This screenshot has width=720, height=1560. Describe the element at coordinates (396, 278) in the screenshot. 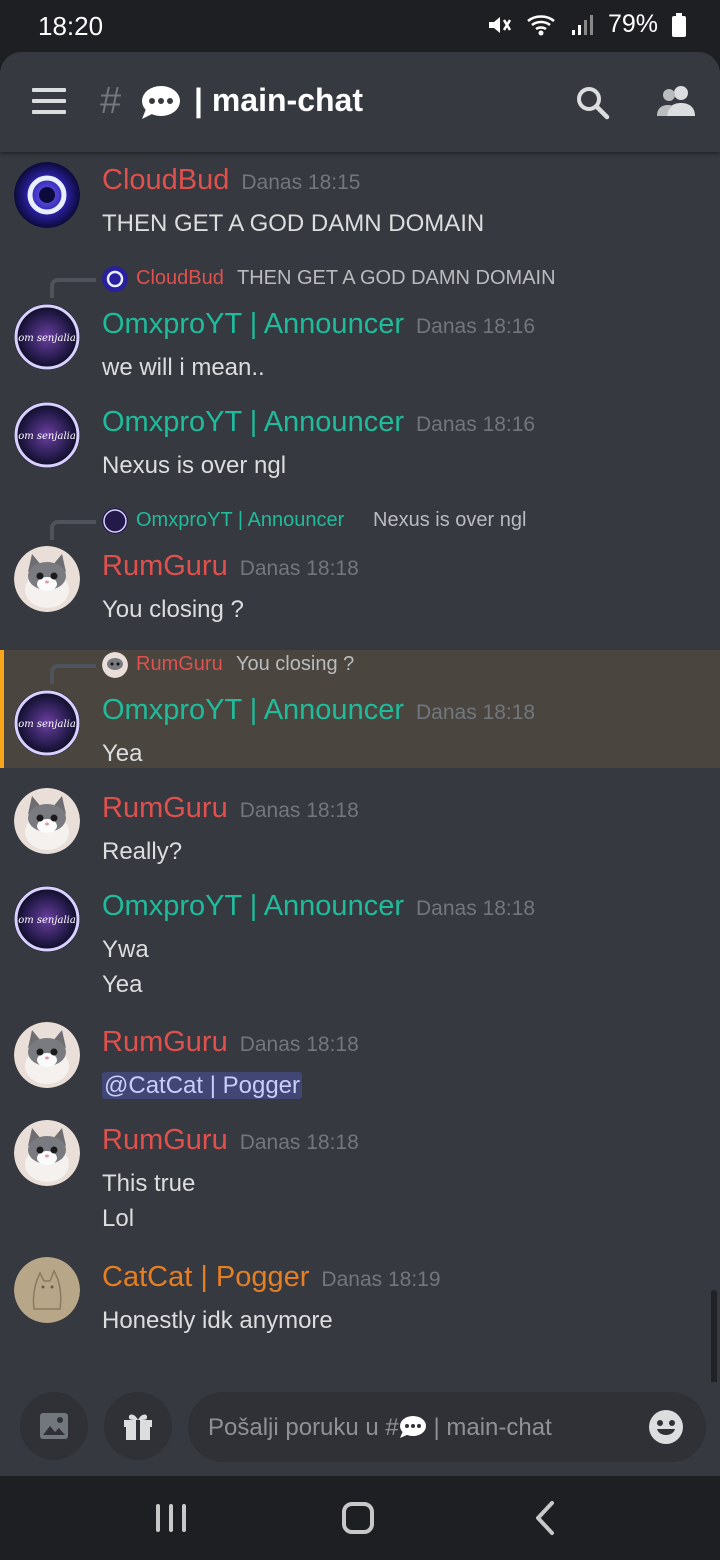

I see `reply-text: THEN GET A GOD DAMN DOMAIN` at that location.